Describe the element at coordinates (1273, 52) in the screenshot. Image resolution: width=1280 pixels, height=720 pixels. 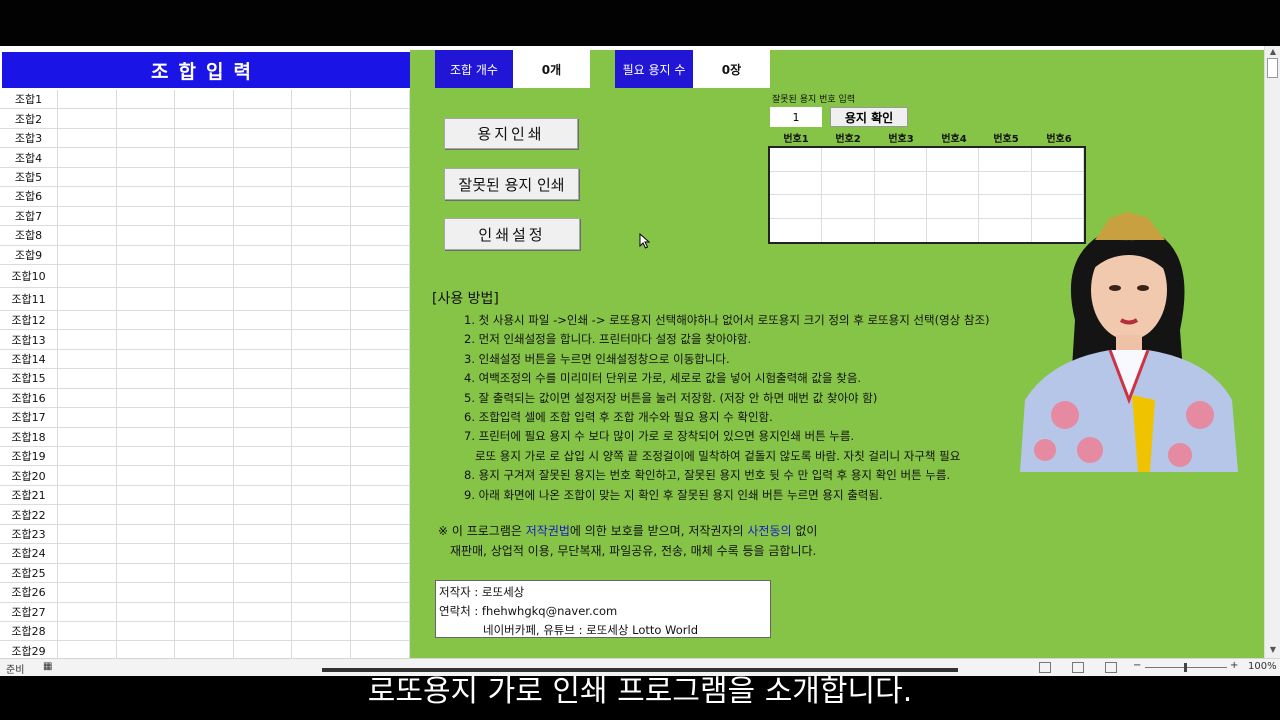
I see `scroll-up-icon: ▲` at that location.